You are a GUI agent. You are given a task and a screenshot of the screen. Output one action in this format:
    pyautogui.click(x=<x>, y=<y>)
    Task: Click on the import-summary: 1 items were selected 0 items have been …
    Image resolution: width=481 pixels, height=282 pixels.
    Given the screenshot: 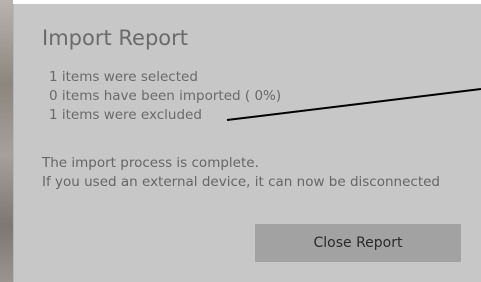 What is the action you would take?
    pyautogui.click(x=165, y=96)
    